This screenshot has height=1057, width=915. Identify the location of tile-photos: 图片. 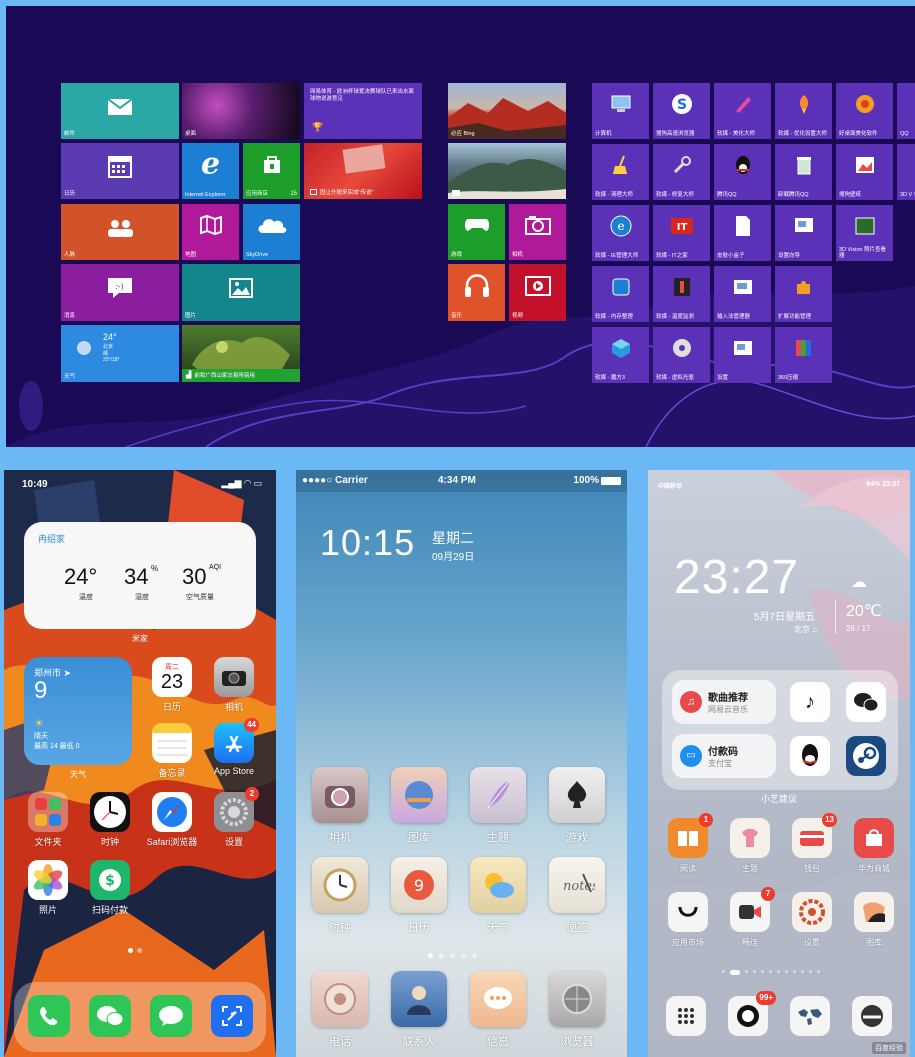
(241, 292).